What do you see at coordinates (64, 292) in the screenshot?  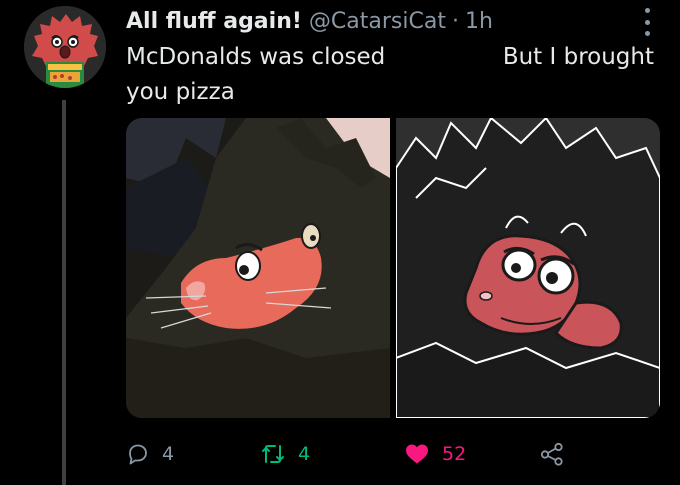 I see `thread-line` at bounding box center [64, 292].